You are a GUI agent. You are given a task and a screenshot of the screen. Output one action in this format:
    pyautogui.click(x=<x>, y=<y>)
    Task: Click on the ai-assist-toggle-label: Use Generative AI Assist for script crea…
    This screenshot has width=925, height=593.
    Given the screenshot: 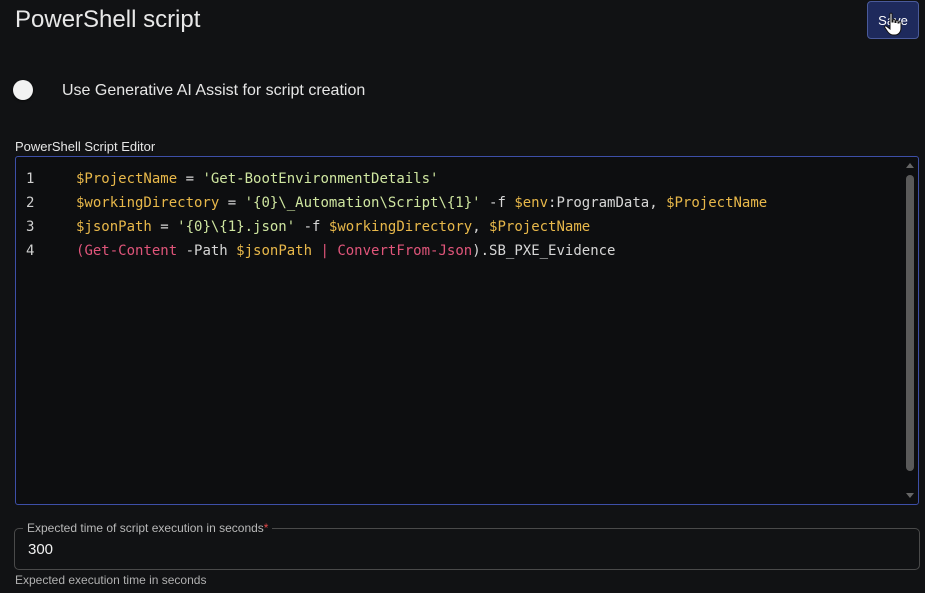 What is the action you would take?
    pyautogui.click(x=214, y=90)
    